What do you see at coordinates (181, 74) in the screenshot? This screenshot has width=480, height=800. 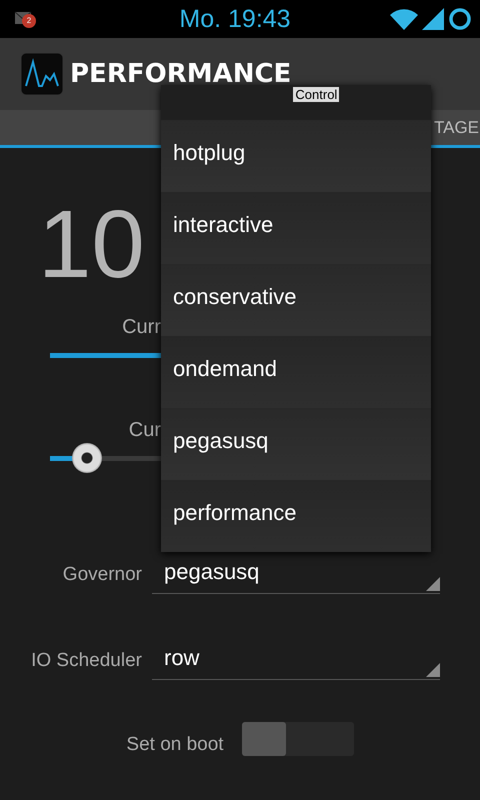 I see `app-title: PERFORMANCE` at bounding box center [181, 74].